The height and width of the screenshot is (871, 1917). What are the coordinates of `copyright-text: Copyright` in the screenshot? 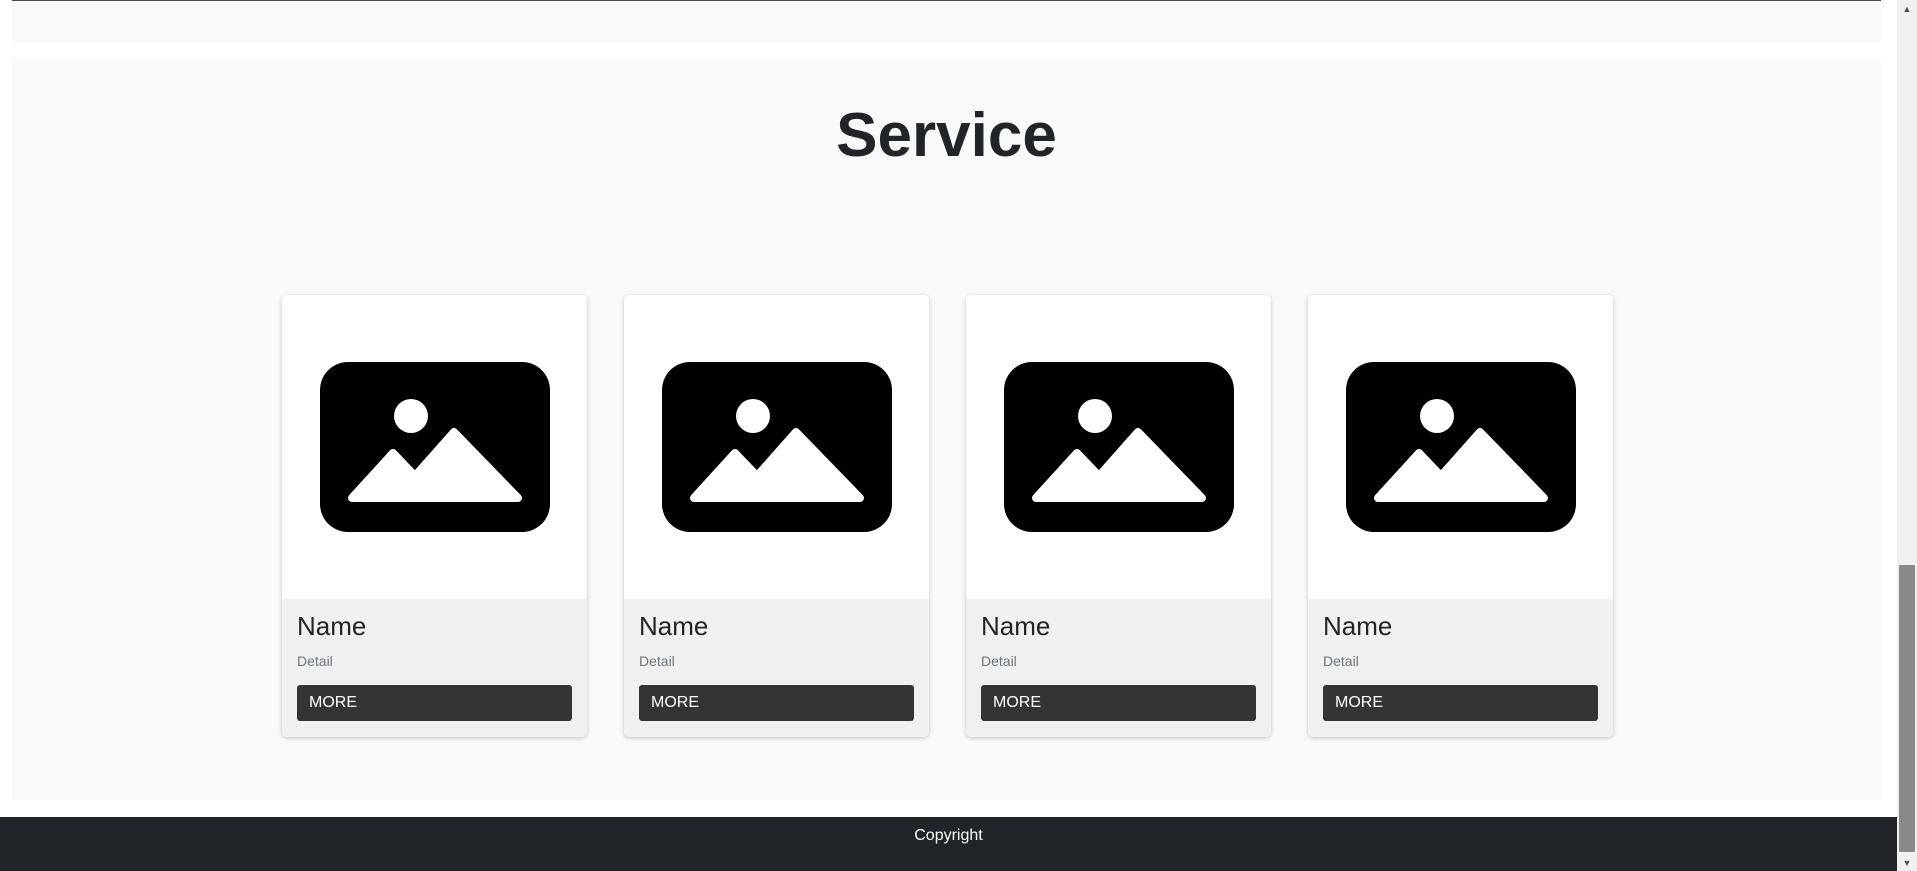 It's located at (948, 835).